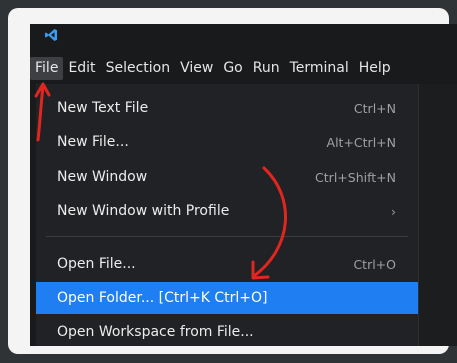 The height and width of the screenshot is (363, 457). I want to click on menu-selection: Selection, so click(138, 68).